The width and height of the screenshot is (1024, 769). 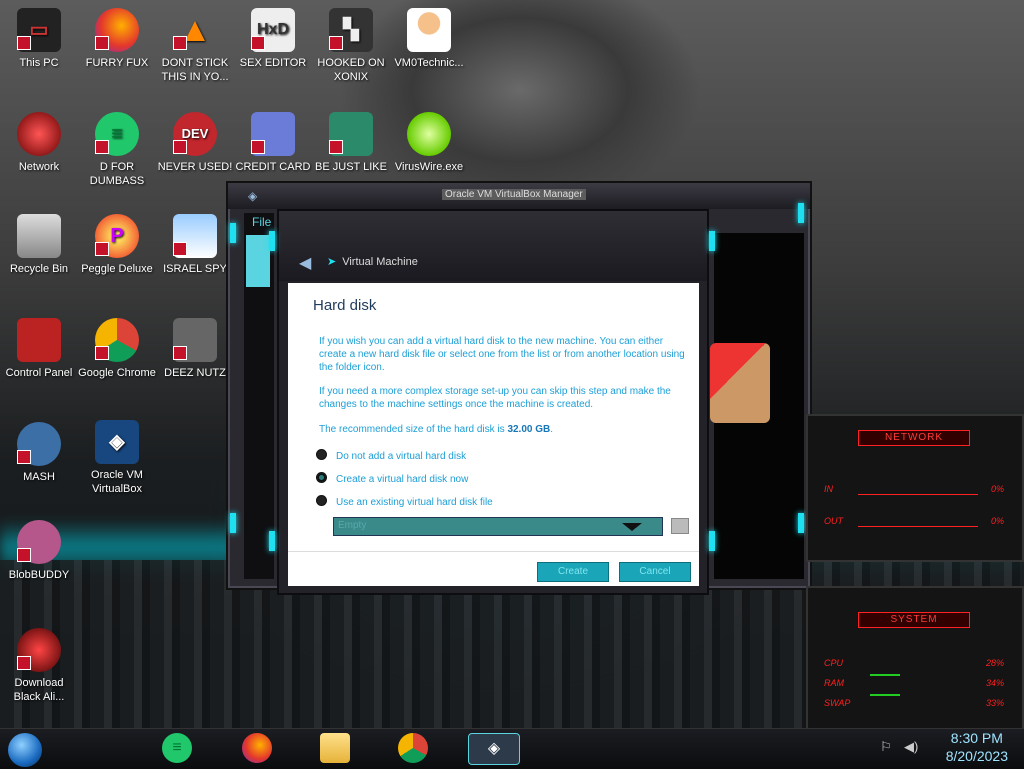 I want to click on desktop-icon-recycle-bin: Recycle Bin, so click(x=39, y=245).